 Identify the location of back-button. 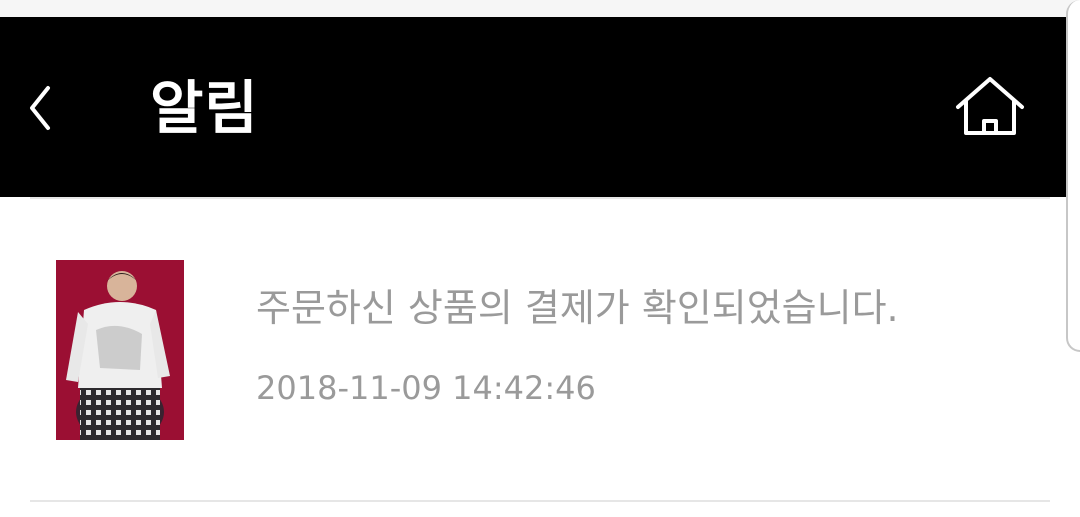
(42, 107).